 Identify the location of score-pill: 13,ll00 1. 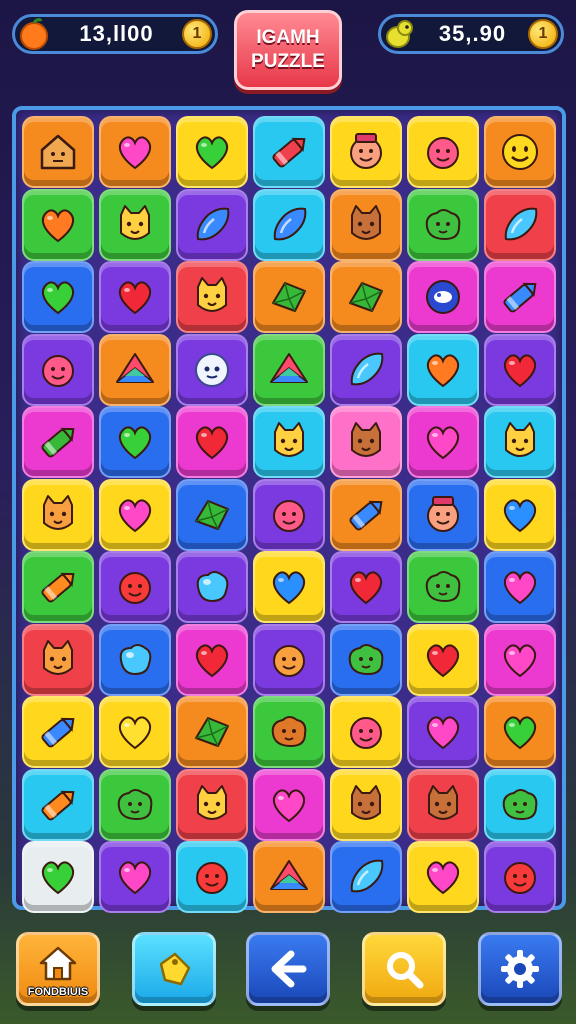
(115, 34).